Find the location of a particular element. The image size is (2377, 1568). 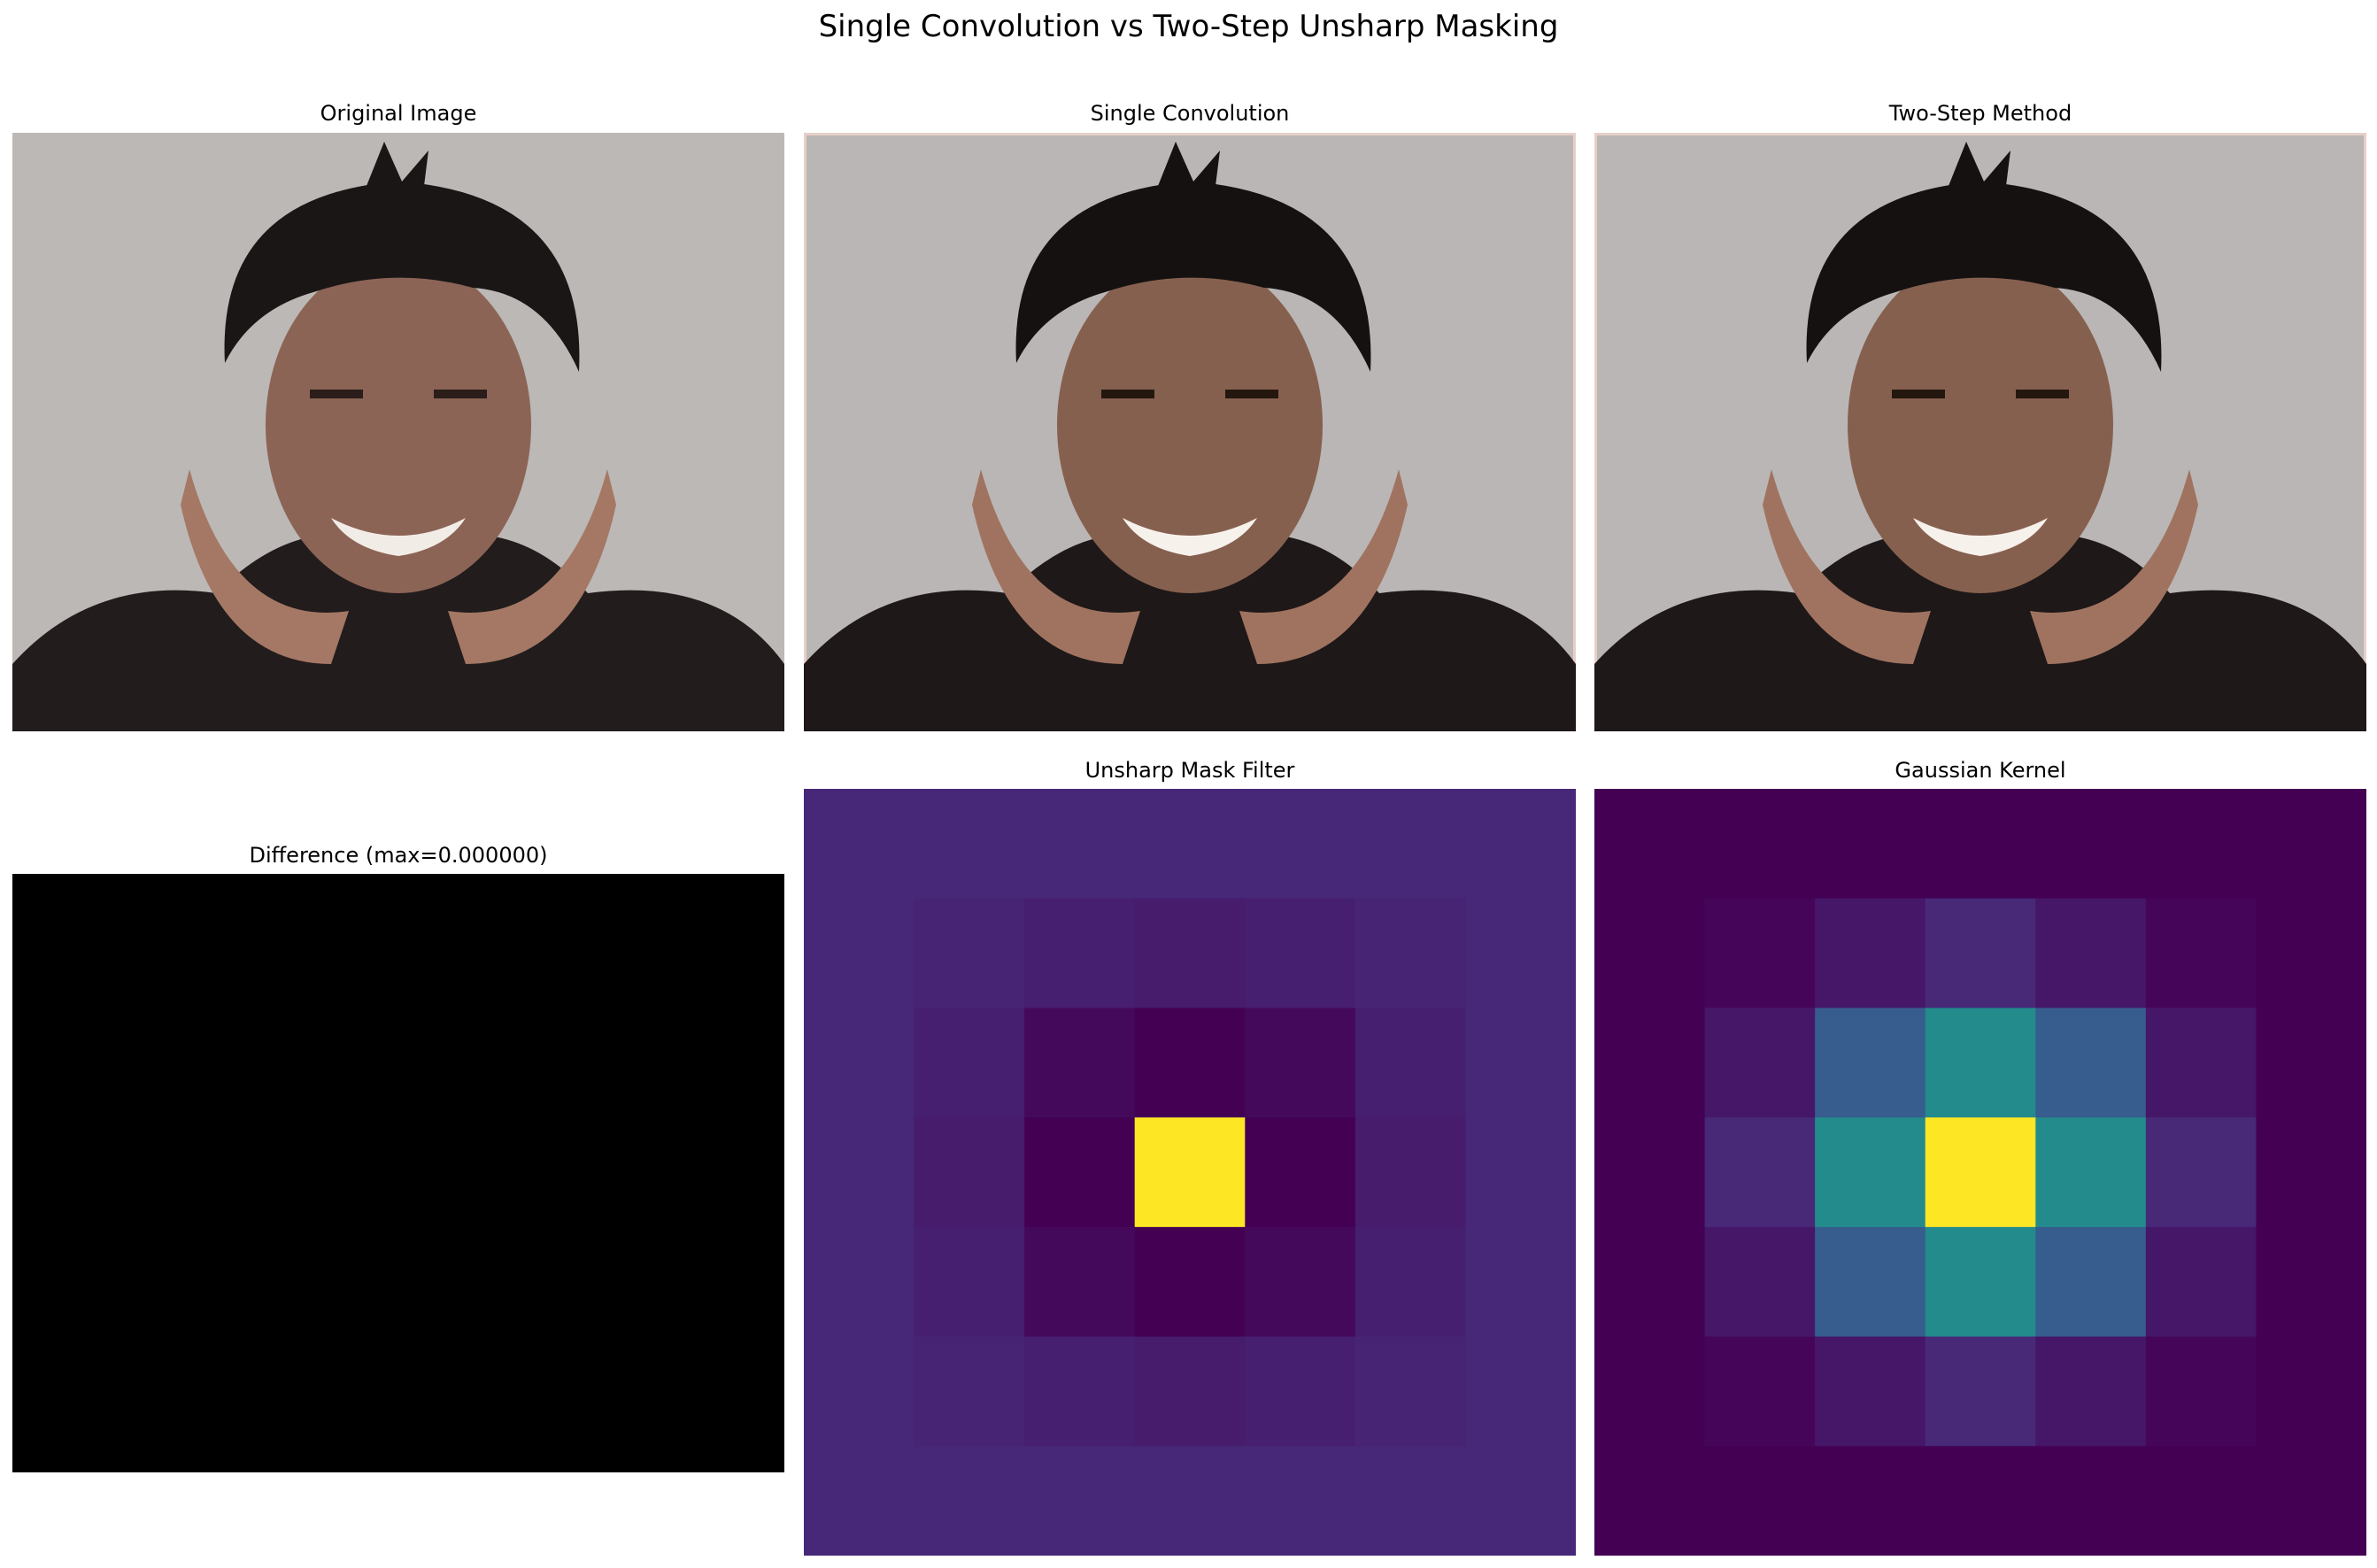

single-convolution-image is located at coordinates (1190, 432).